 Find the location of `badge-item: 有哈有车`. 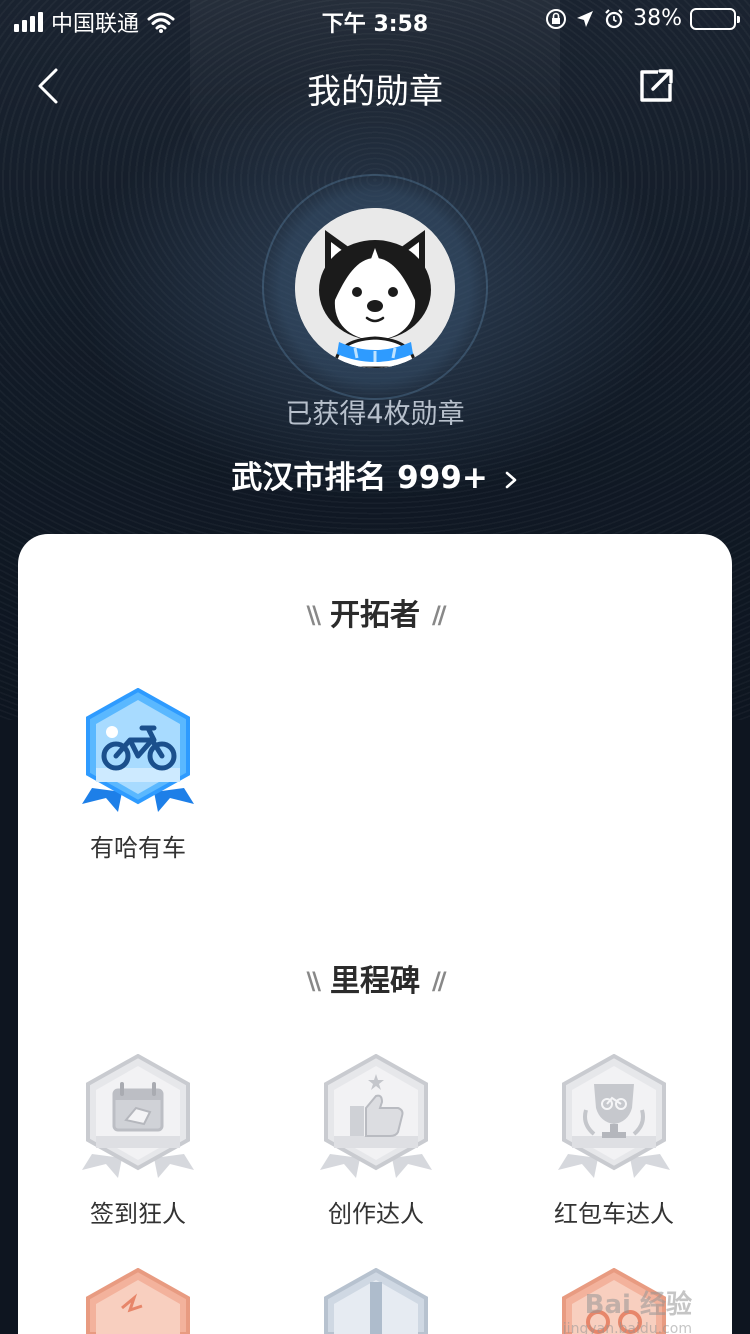

badge-item: 有哈有车 is located at coordinates (138, 775).